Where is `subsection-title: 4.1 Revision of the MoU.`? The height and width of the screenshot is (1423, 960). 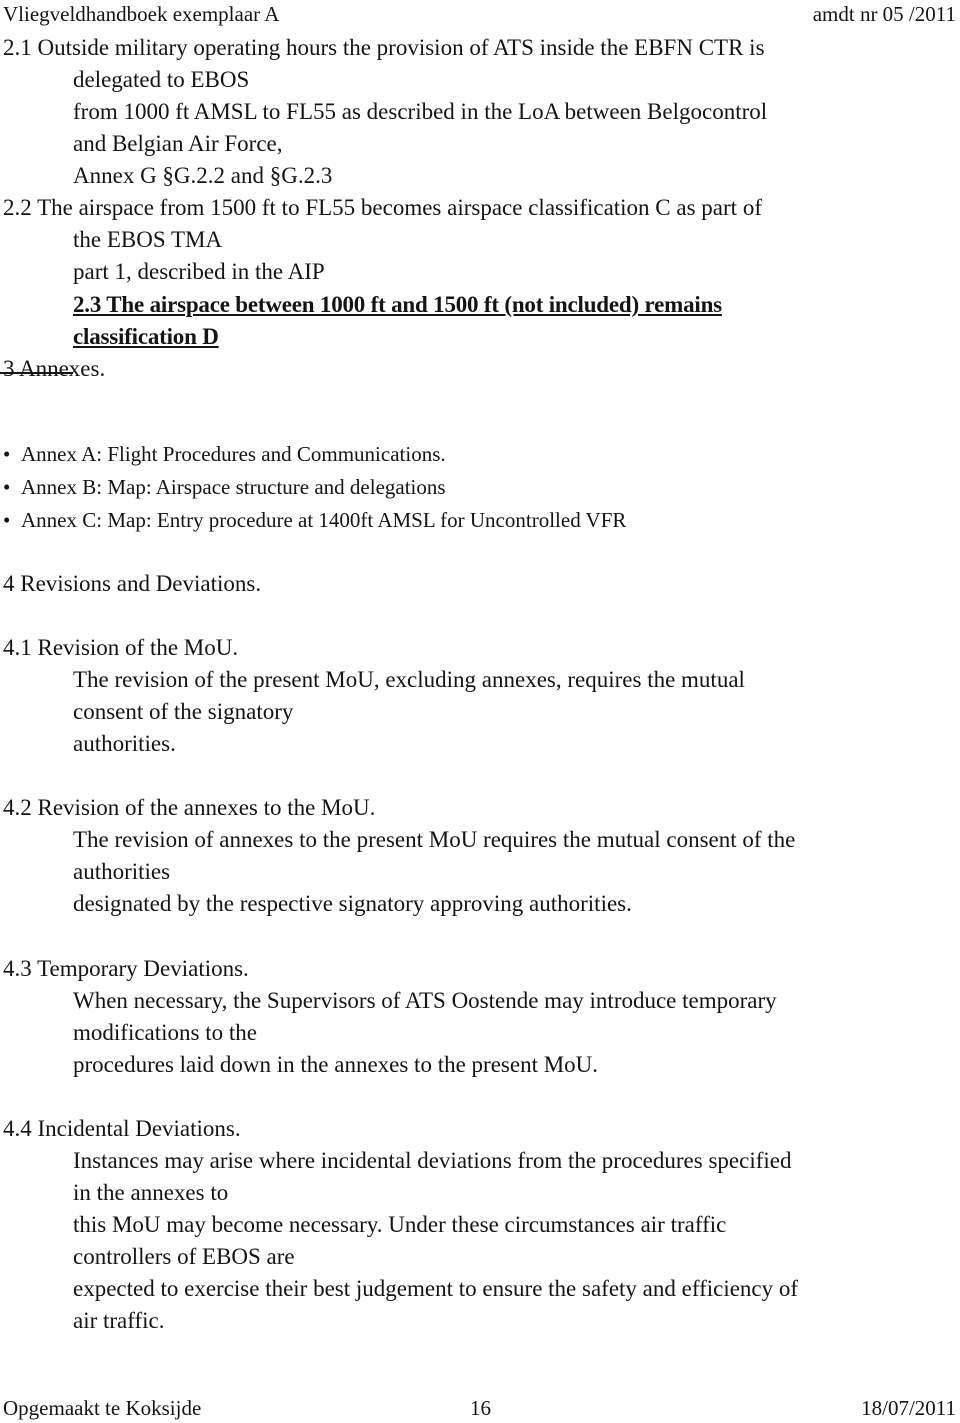 subsection-title: 4.1 Revision of the MoU. is located at coordinates (121, 647).